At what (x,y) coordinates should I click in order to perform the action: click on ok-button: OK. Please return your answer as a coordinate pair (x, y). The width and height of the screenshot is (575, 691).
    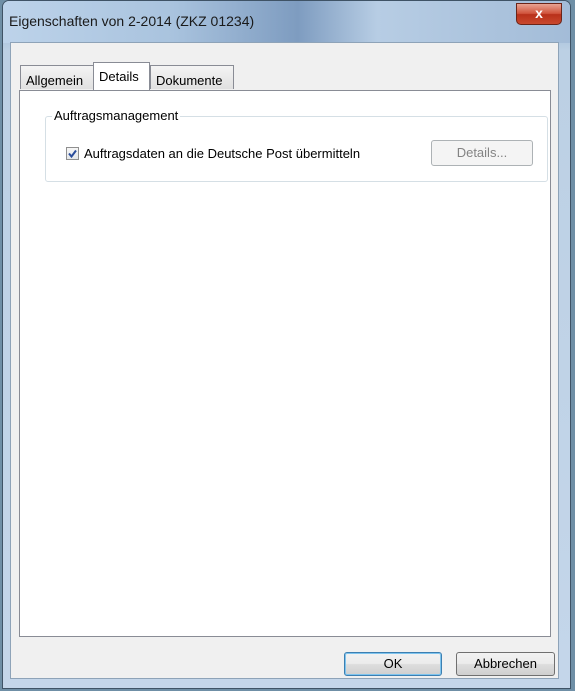
    Looking at the image, I should click on (393, 664).